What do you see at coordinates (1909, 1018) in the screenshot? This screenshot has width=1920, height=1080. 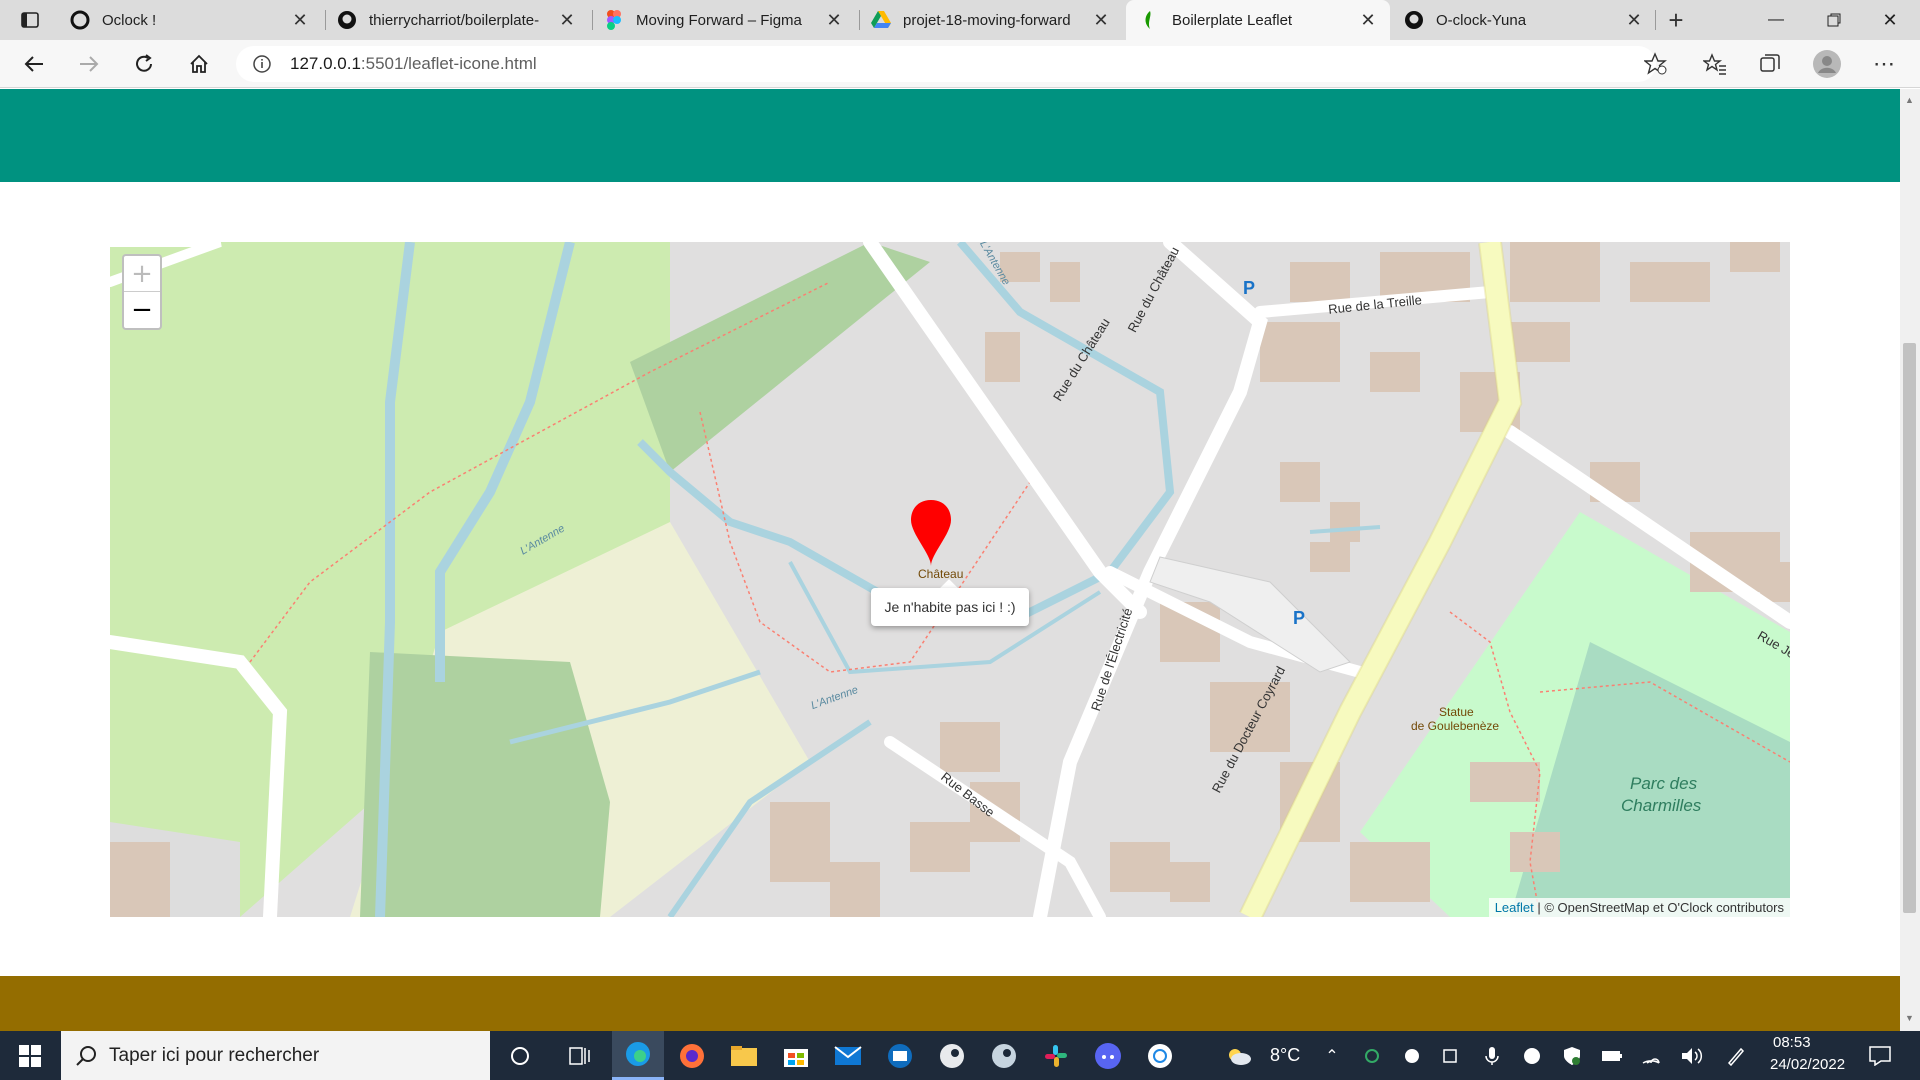 I see `scroll-down-icon: ▼` at bounding box center [1909, 1018].